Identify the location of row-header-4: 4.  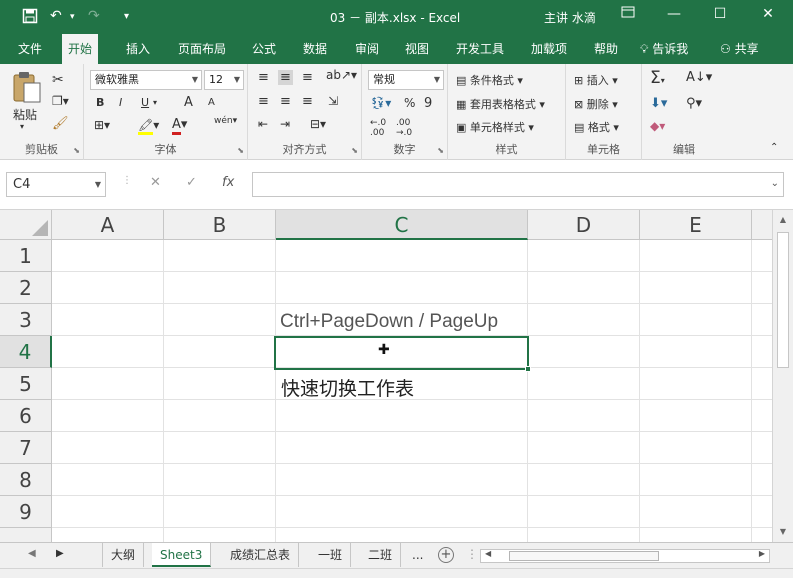
(26, 352).